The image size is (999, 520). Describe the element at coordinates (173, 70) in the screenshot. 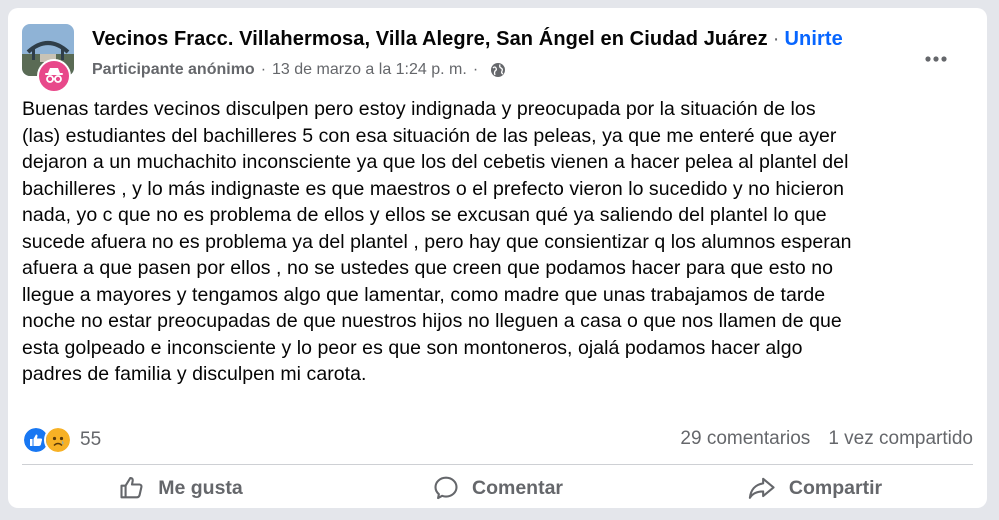

I see `author-name: Participante anónimo` at that location.